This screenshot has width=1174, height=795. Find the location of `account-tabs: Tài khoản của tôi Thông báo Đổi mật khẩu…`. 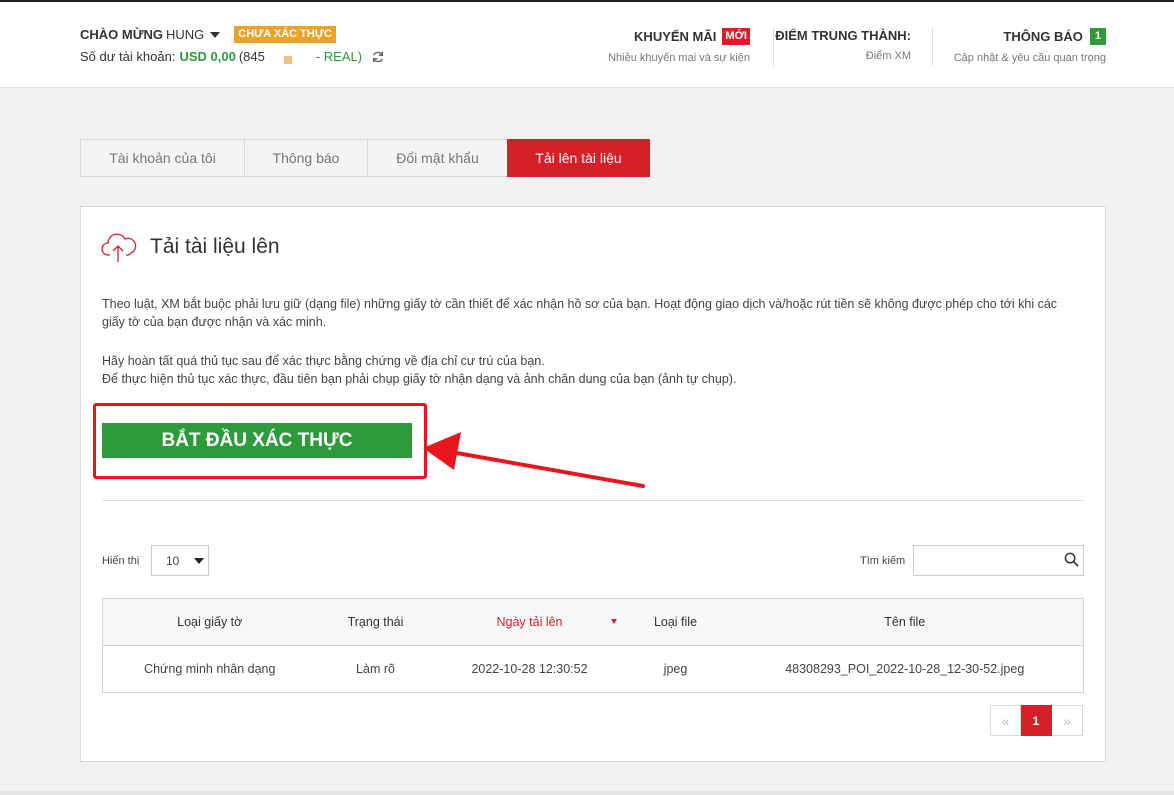

account-tabs: Tài khoản của tôi Thông báo Đổi mật khẩu… is located at coordinates (365, 158).